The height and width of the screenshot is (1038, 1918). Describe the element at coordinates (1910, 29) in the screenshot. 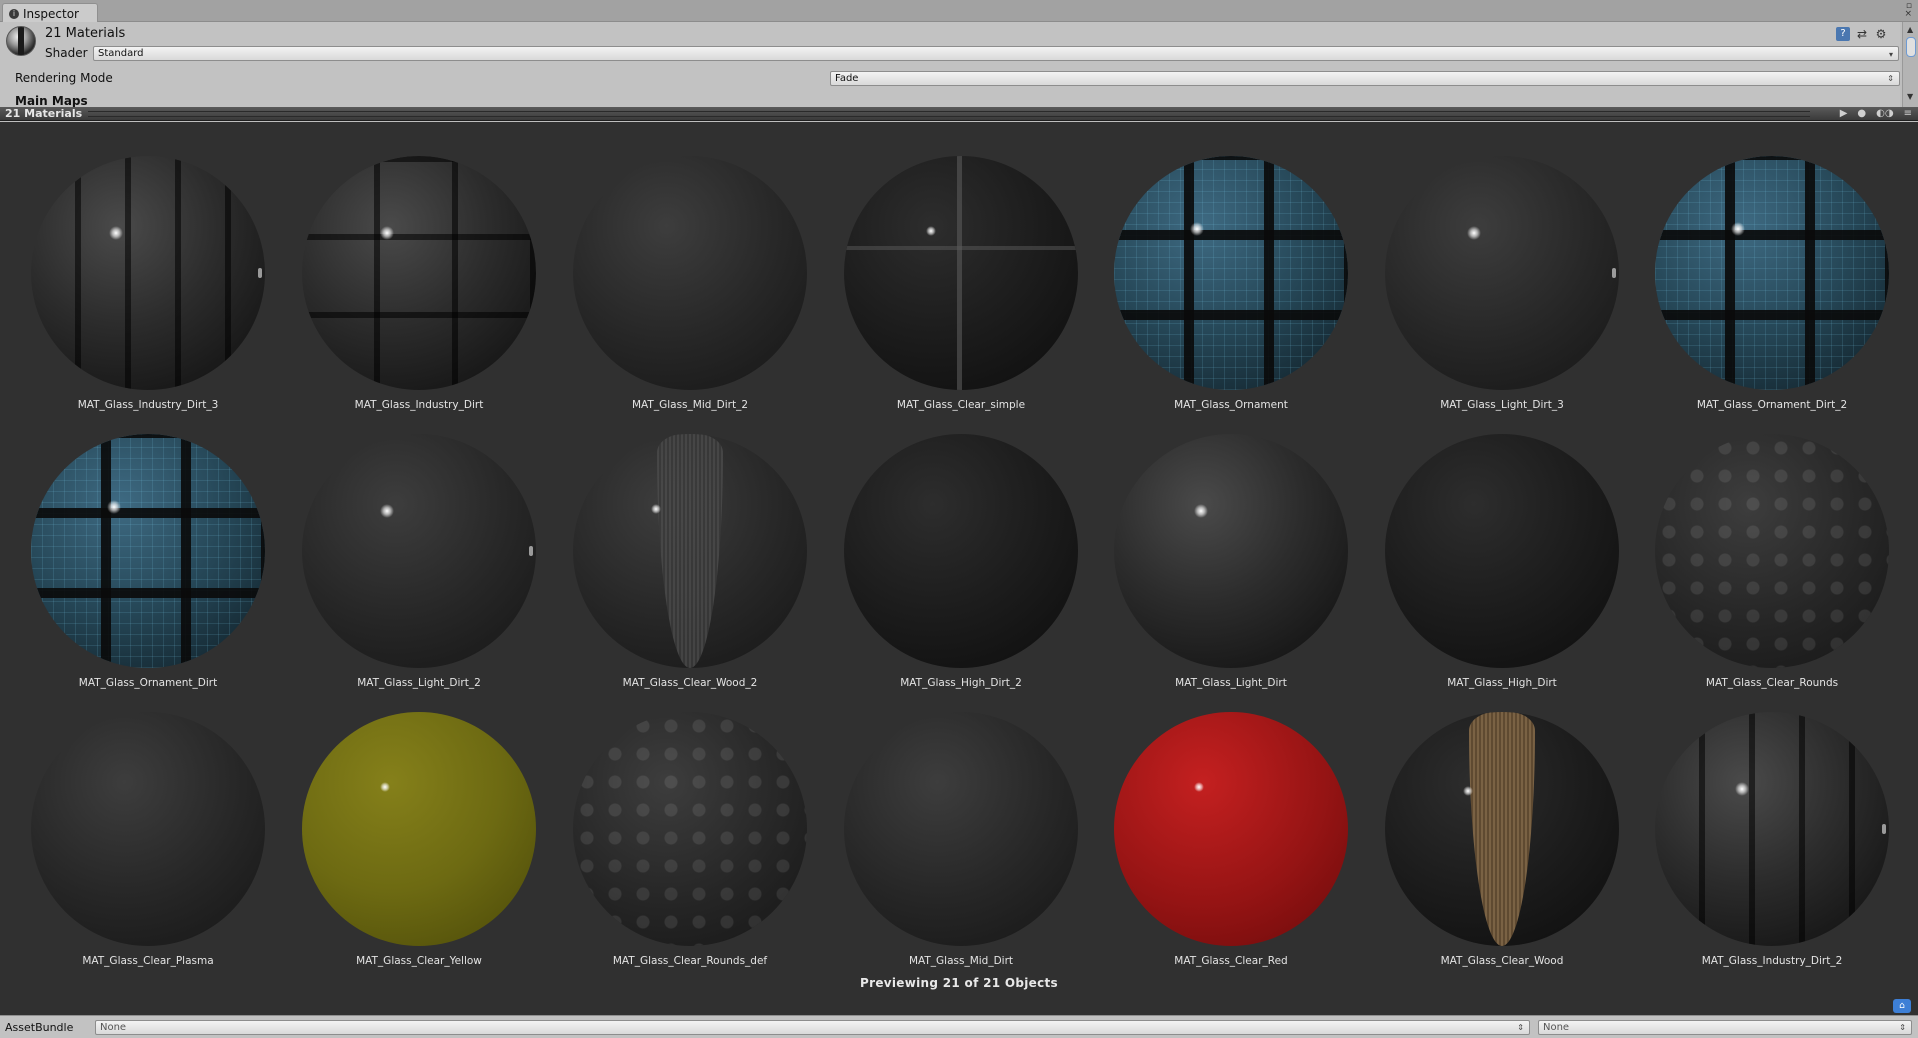

I see `scroll-up-icon: ▲` at that location.